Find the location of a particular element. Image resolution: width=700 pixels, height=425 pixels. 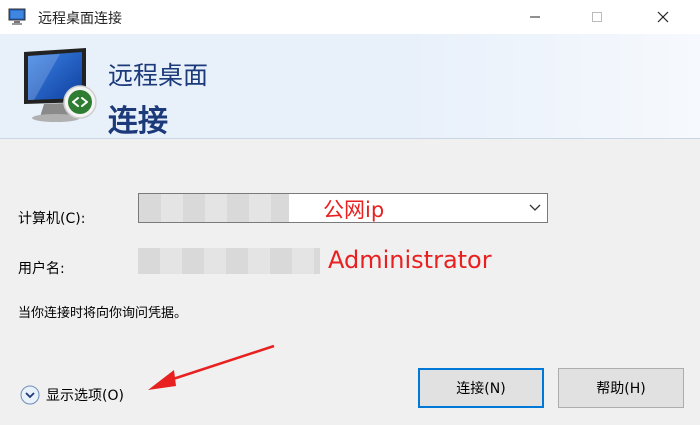

redacted-computer-value is located at coordinates (214, 208).